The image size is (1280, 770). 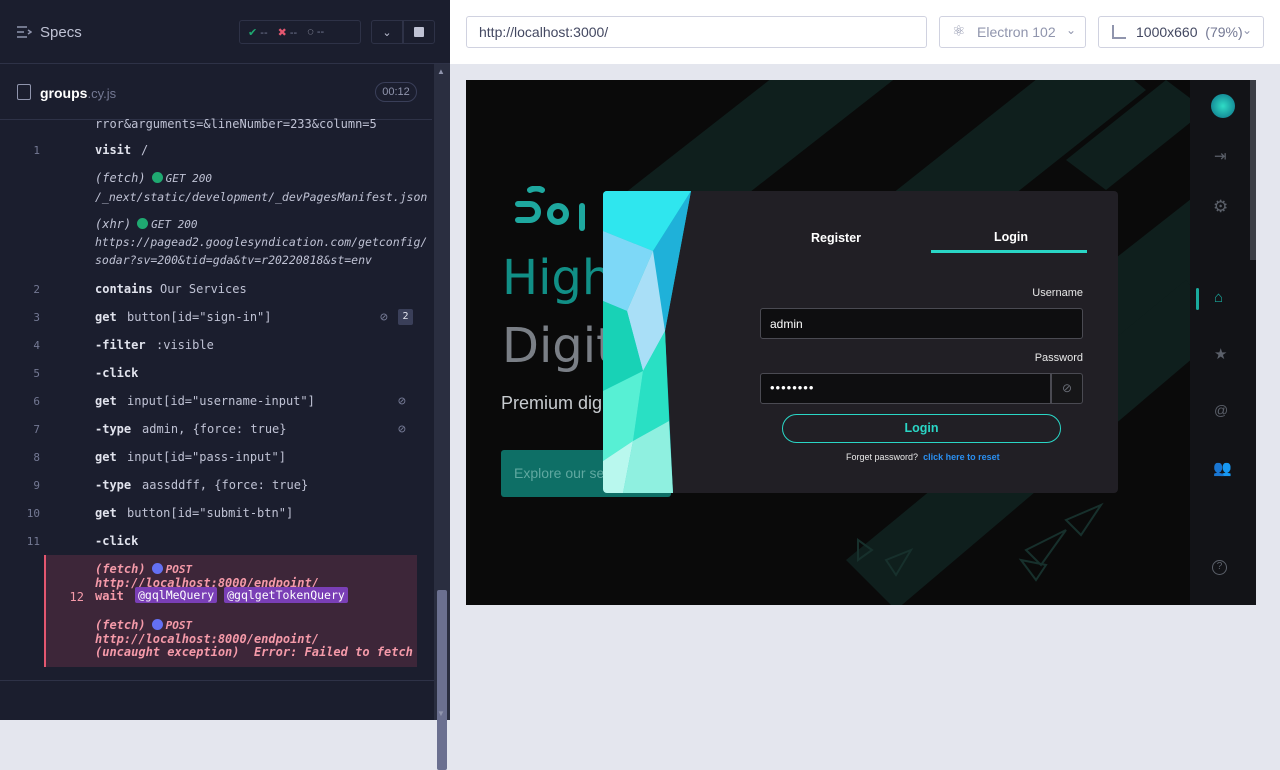 What do you see at coordinates (225, 321) in the screenshot?
I see `command-row-get-sign-in: 3 get button[id="sign-in"] ⊘ 2` at bounding box center [225, 321].